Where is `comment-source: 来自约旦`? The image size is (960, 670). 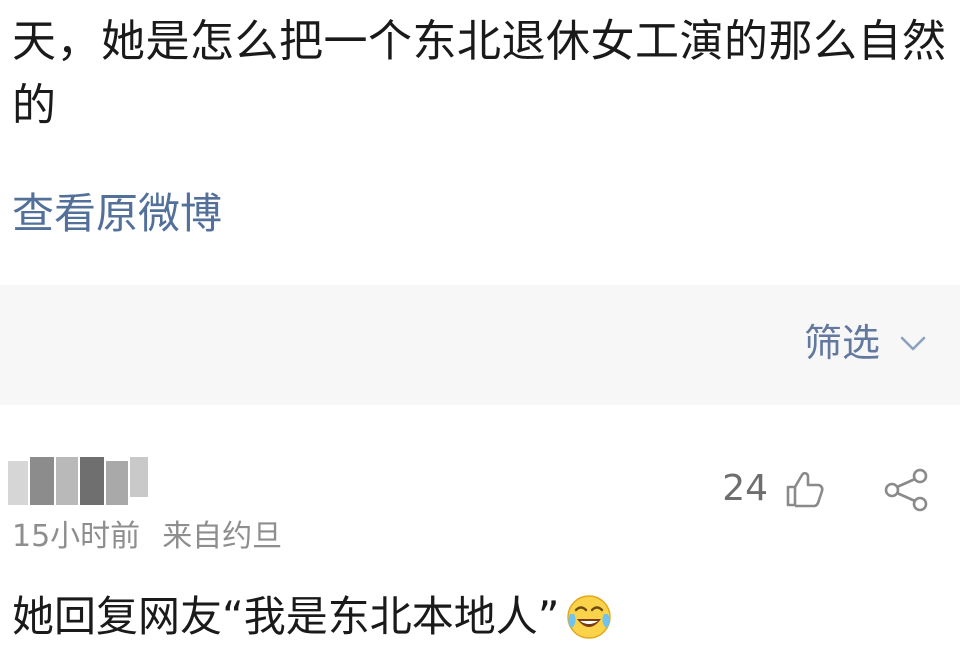
comment-source: 来自约旦 is located at coordinates (222, 536).